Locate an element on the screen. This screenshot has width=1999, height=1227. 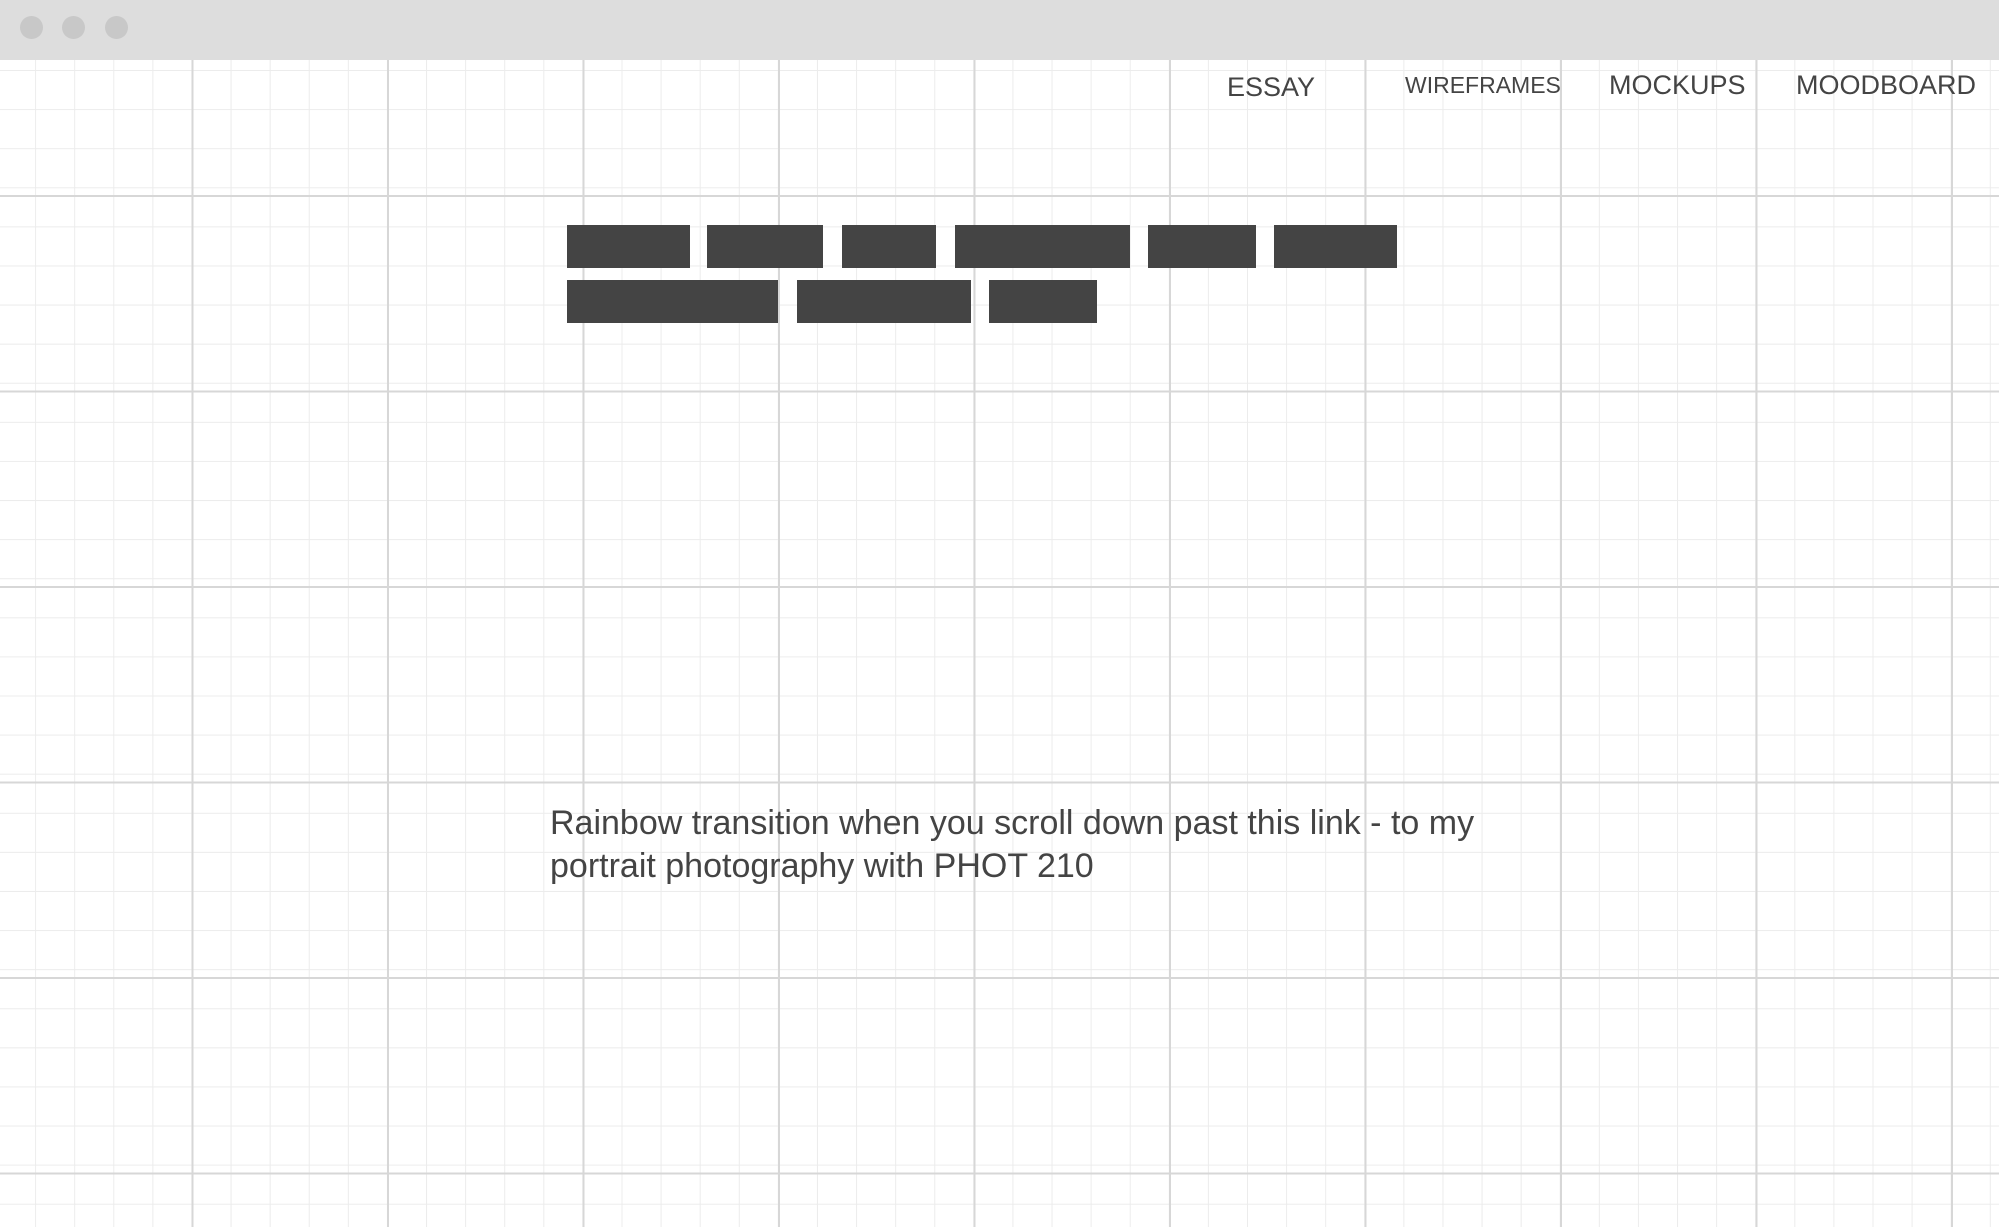
nav-wireframes-link: WIREFRAMES is located at coordinates (1483, 85).